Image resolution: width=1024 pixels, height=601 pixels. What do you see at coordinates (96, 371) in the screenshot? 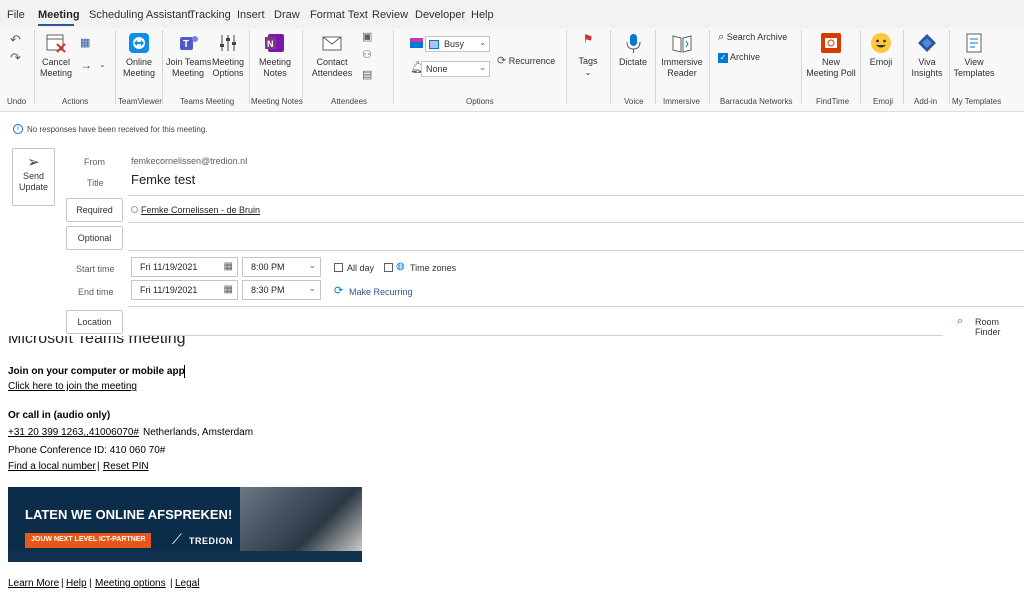
I see `join-heading: Join on your computer or mobile app` at bounding box center [96, 371].